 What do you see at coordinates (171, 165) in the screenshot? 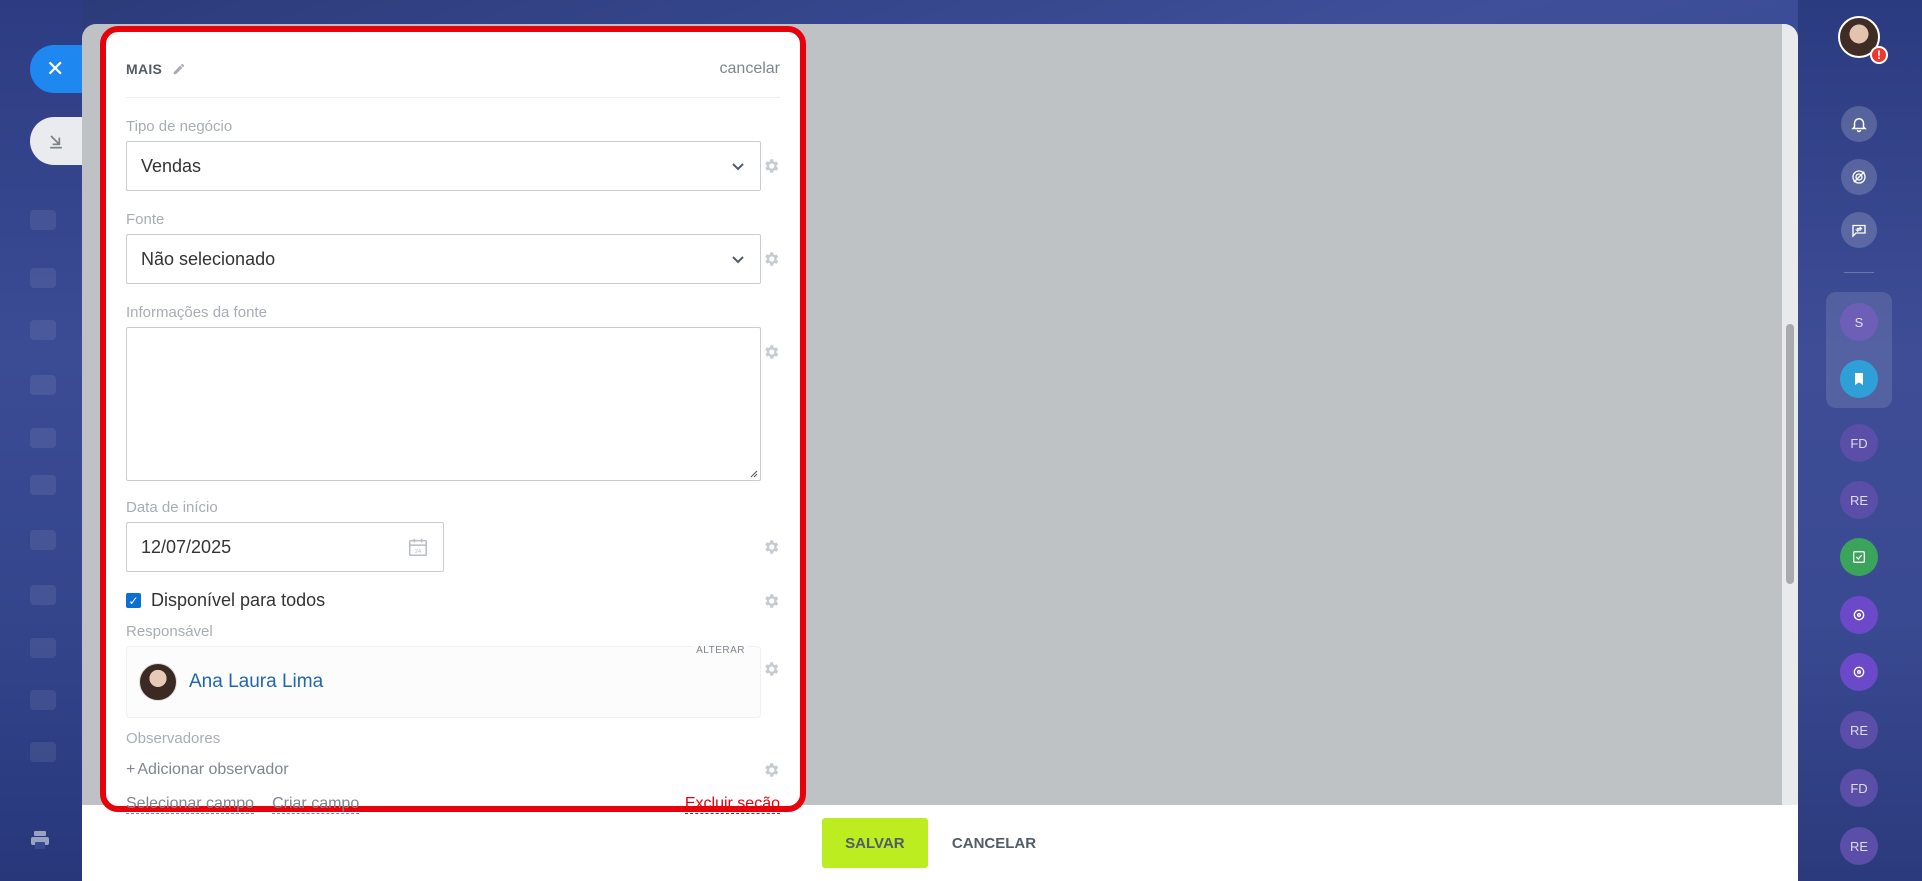
I see `select-value: Vendas` at bounding box center [171, 165].